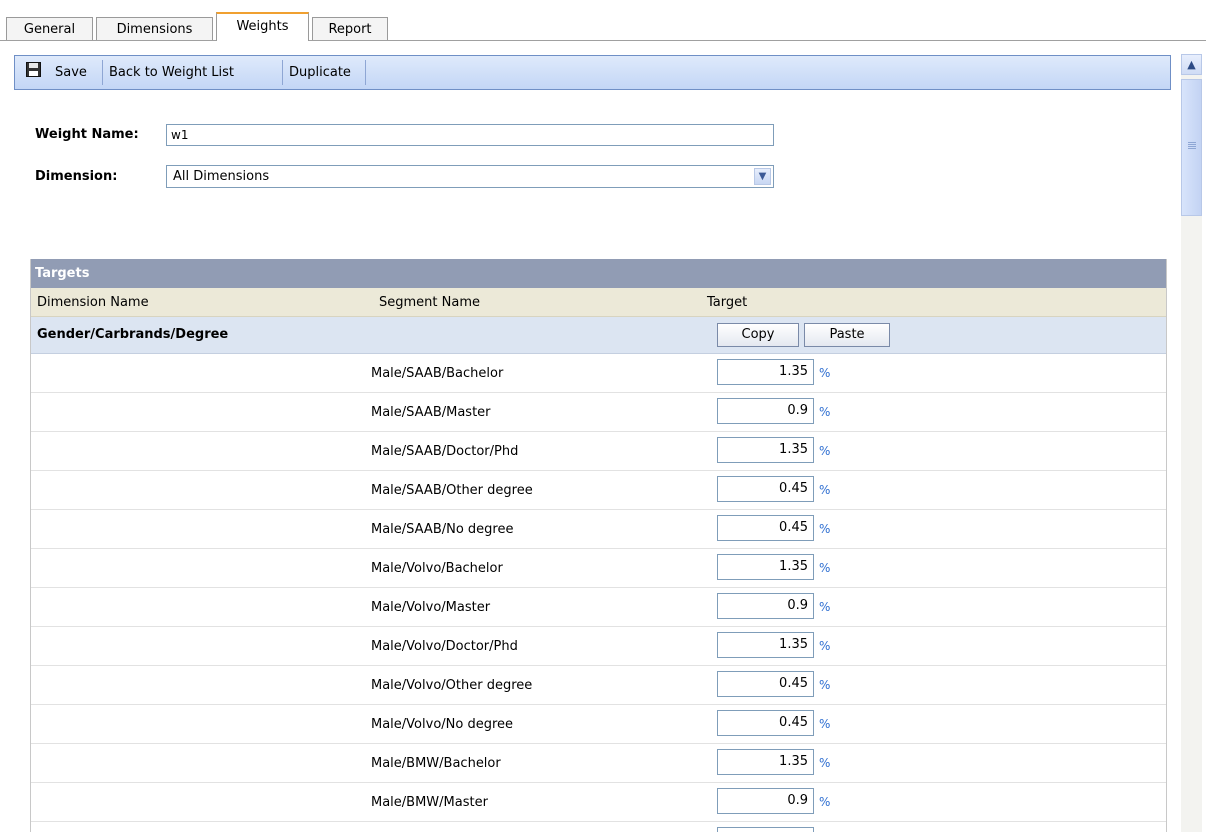  What do you see at coordinates (598, 302) in the screenshot?
I see `targets-header: Dimension Name Segment Name Target` at bounding box center [598, 302].